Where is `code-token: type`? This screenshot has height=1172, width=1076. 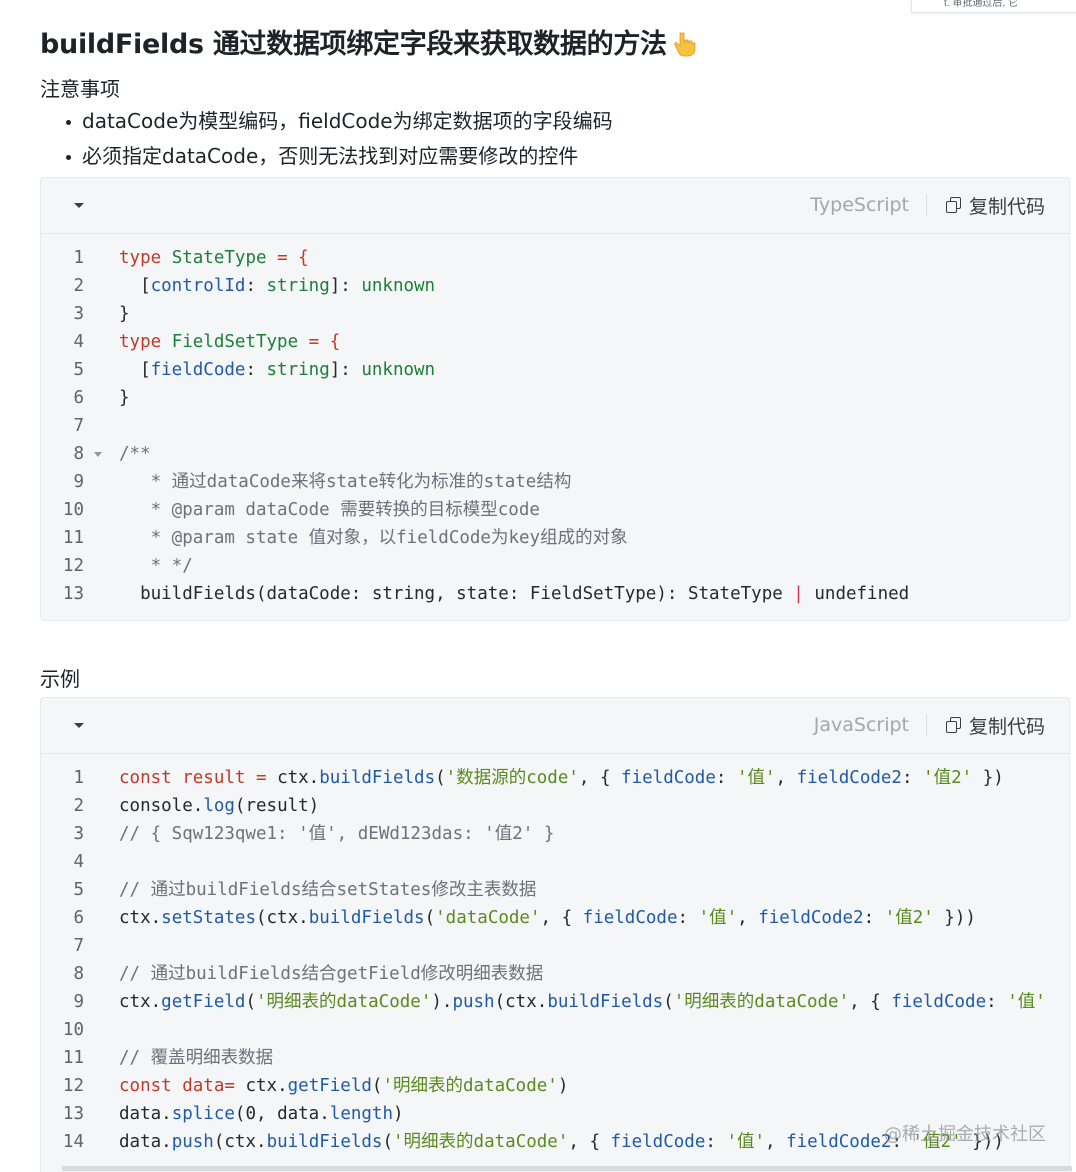
code-token: type is located at coordinates (140, 258).